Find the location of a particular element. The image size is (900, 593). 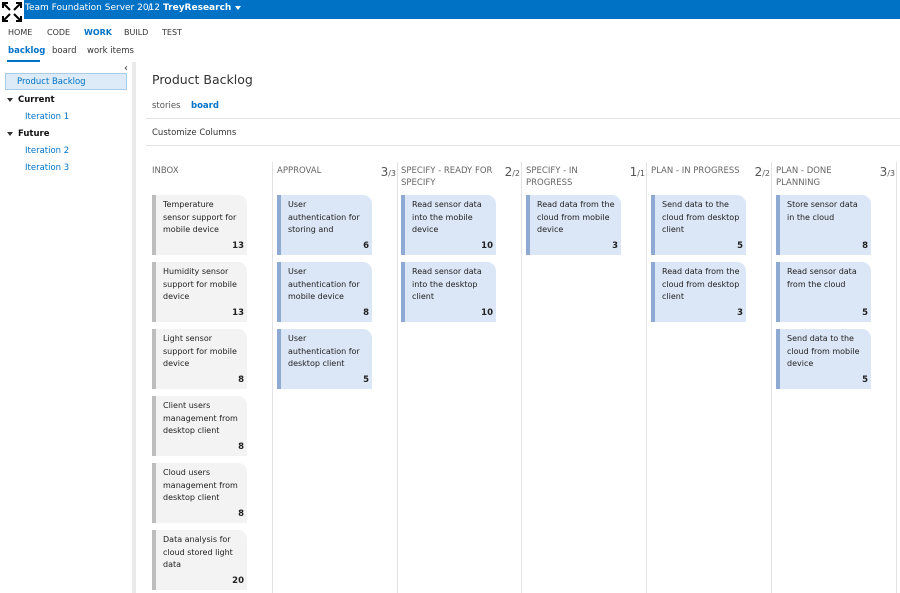

subnav-backlog: backlog is located at coordinates (26, 51).